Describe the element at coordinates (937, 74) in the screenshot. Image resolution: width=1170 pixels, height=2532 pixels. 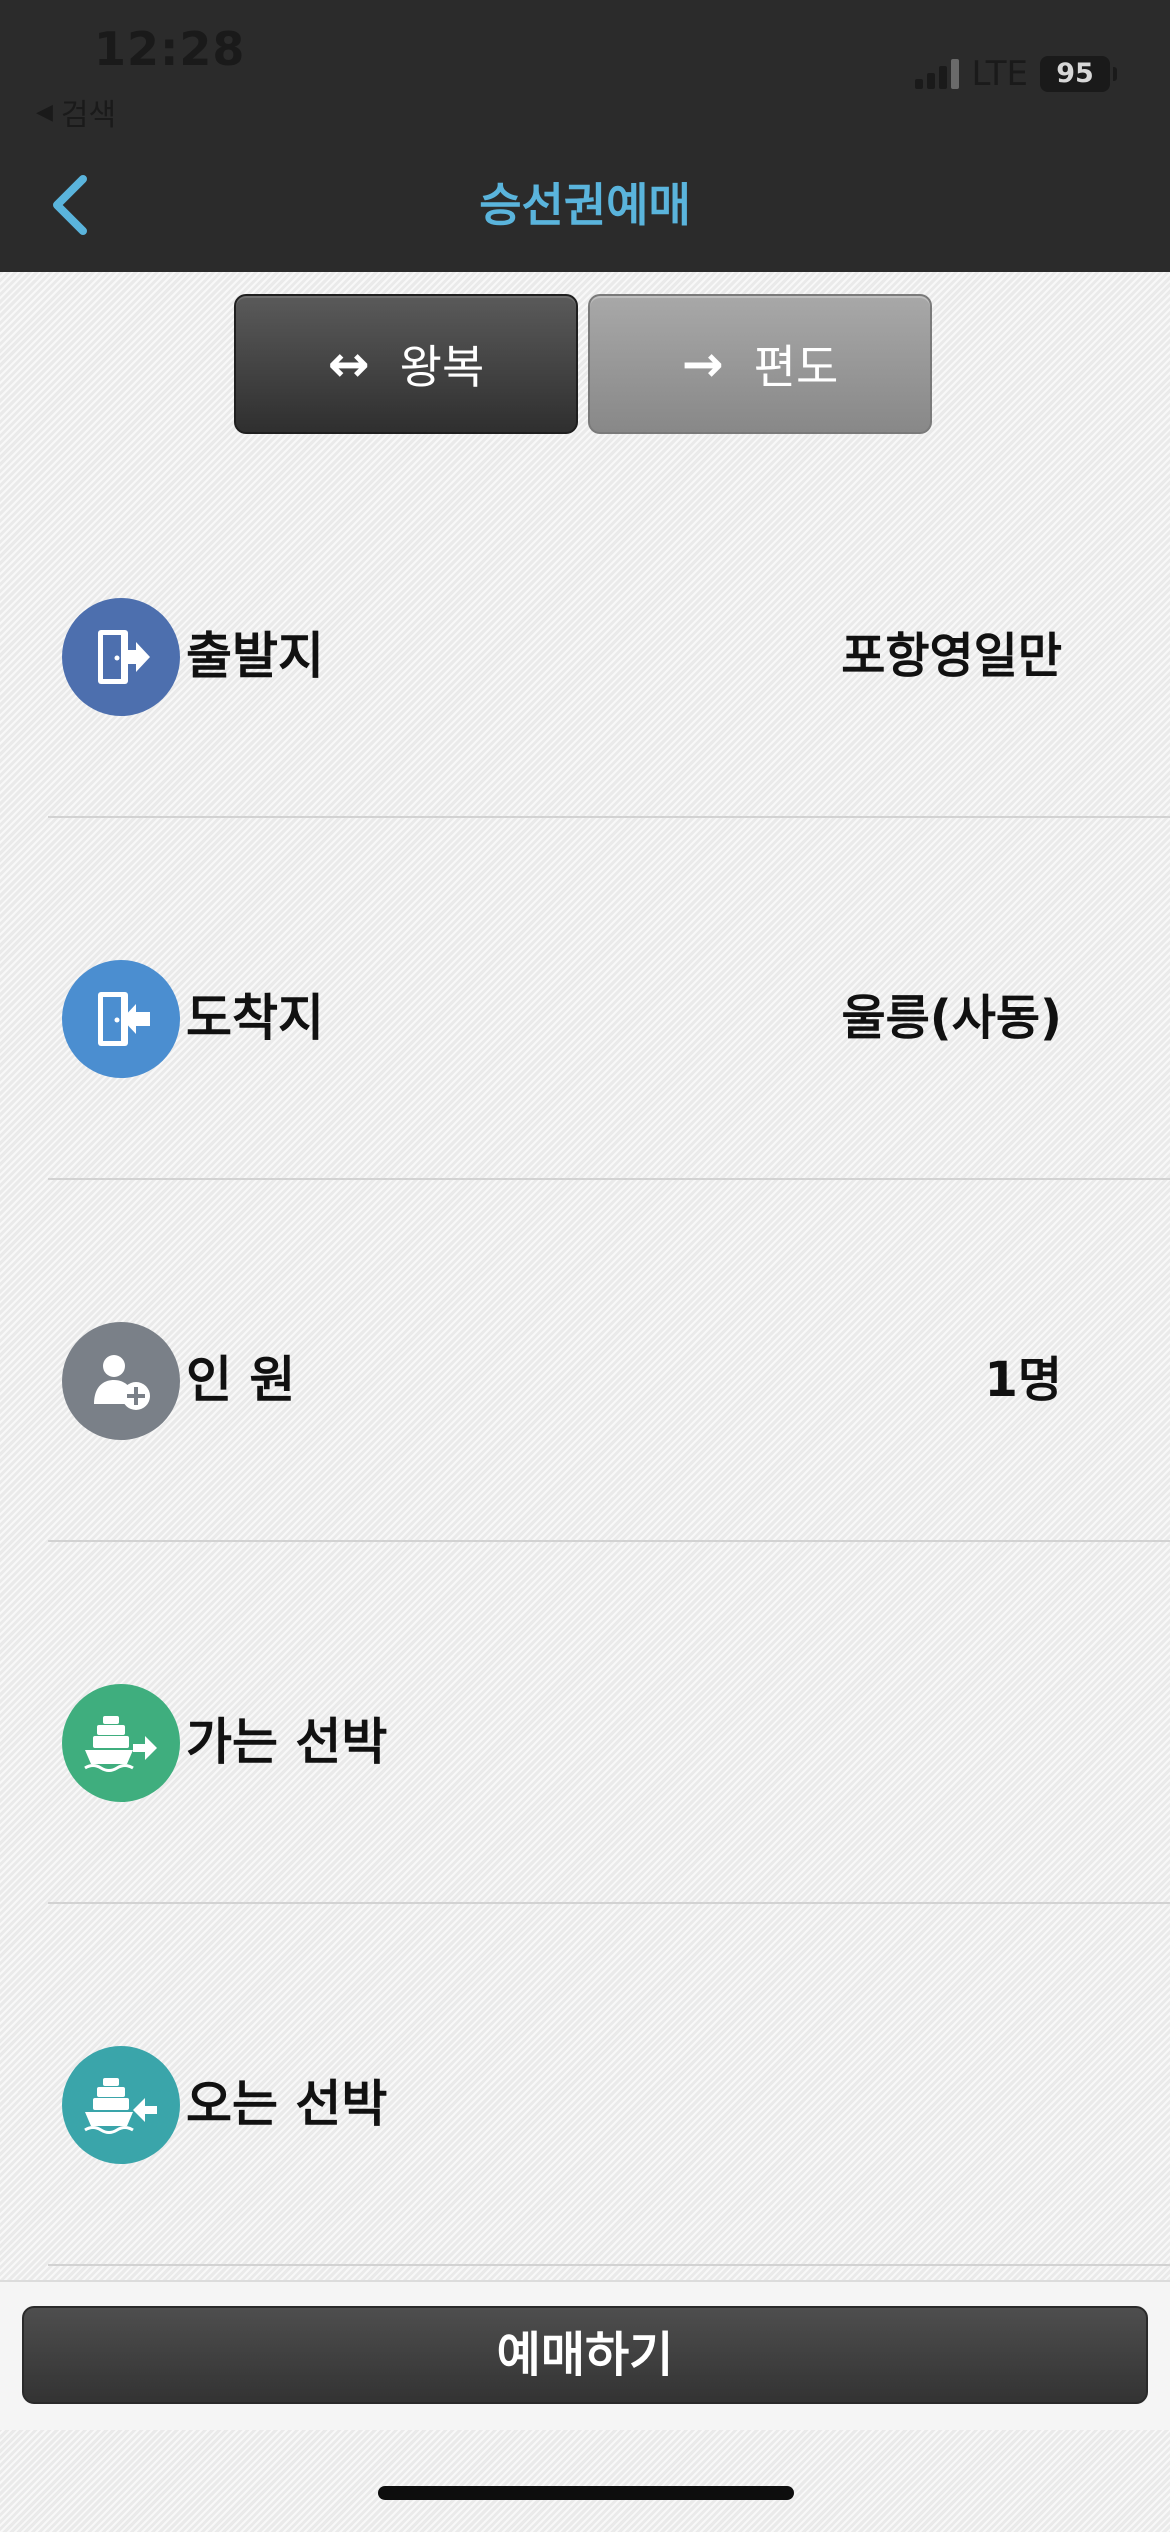
I see `cellular-signal-icon` at that location.